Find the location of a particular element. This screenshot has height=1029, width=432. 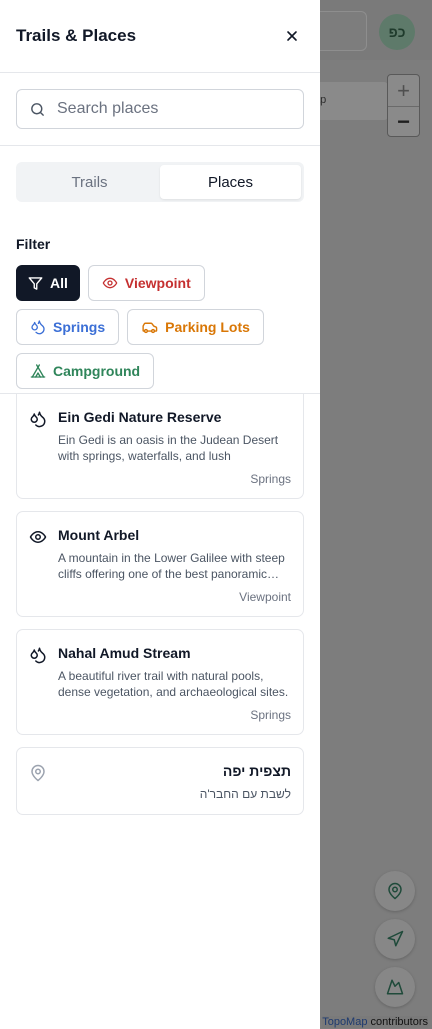

terrain-button is located at coordinates (395, 987).